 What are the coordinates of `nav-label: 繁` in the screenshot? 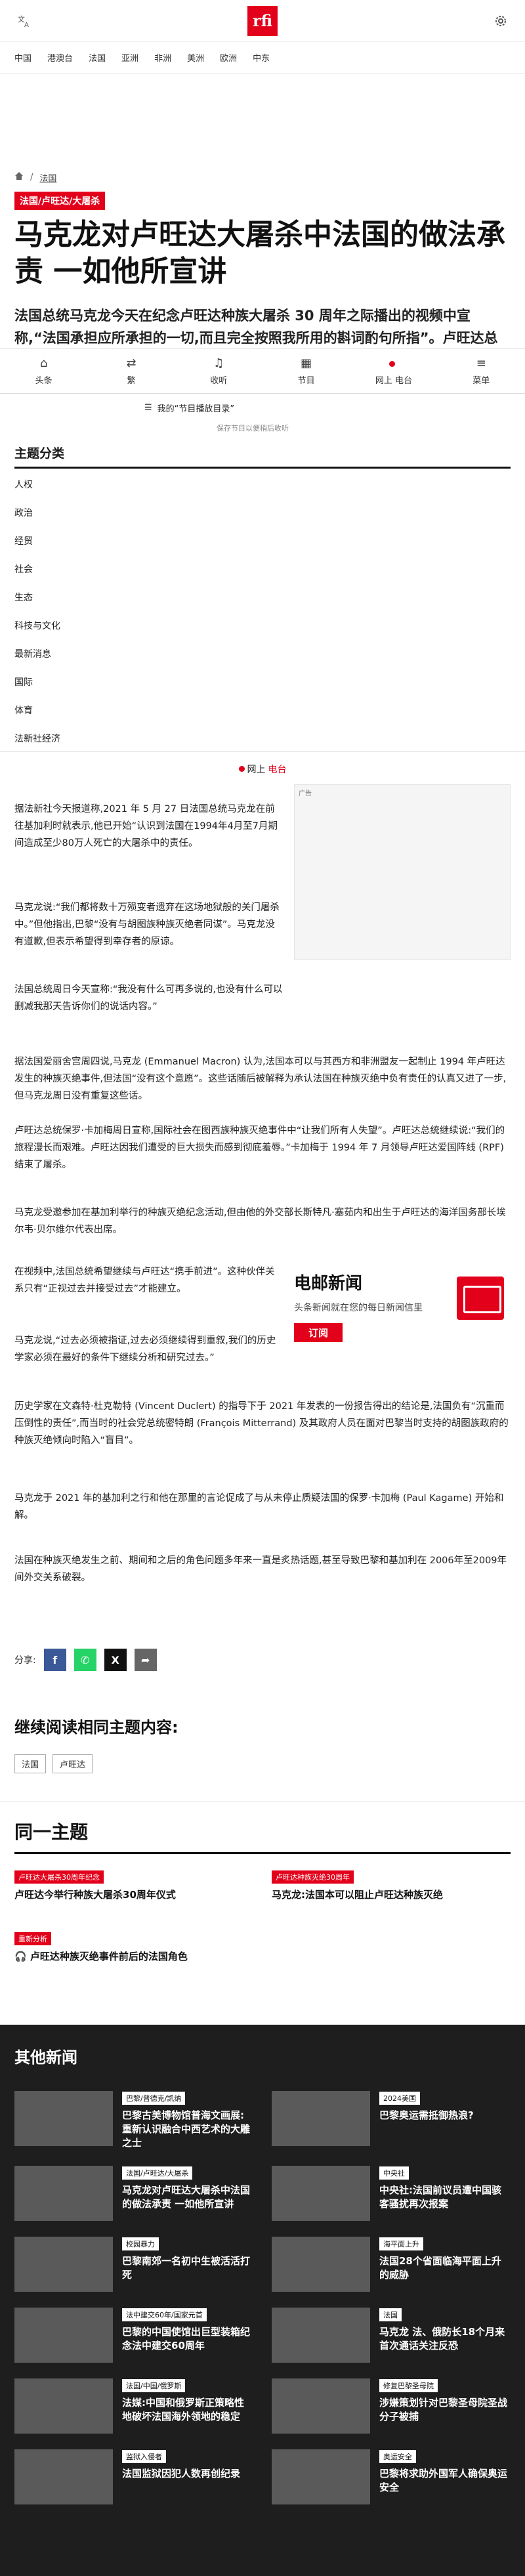 It's located at (131, 380).